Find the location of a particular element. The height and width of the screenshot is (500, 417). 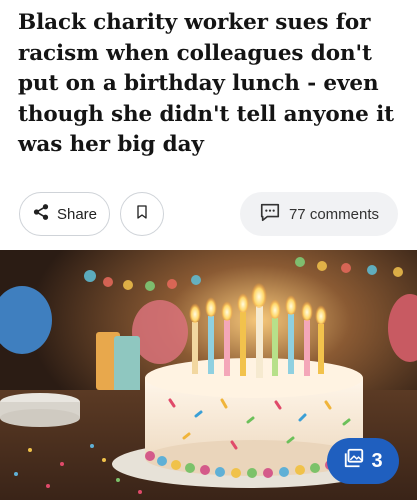

image-gallery-icon is located at coordinates (354, 461).